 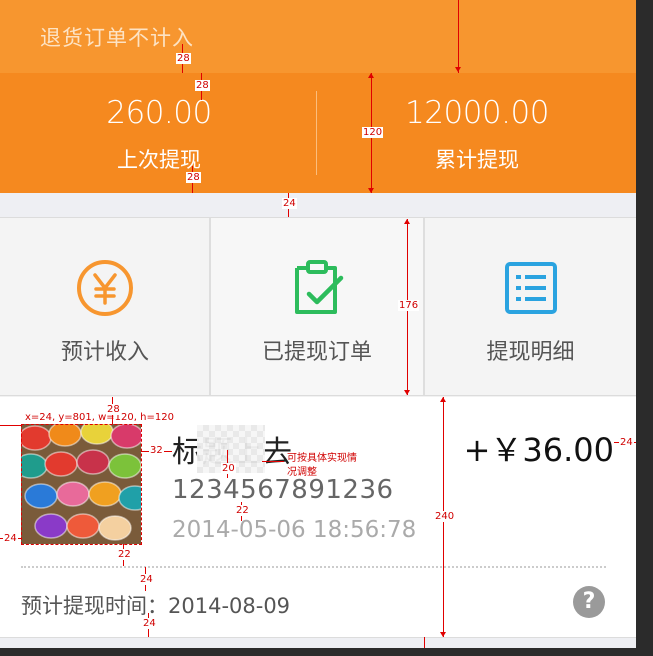 I want to click on annotation-32: 32, so click(x=156, y=450).